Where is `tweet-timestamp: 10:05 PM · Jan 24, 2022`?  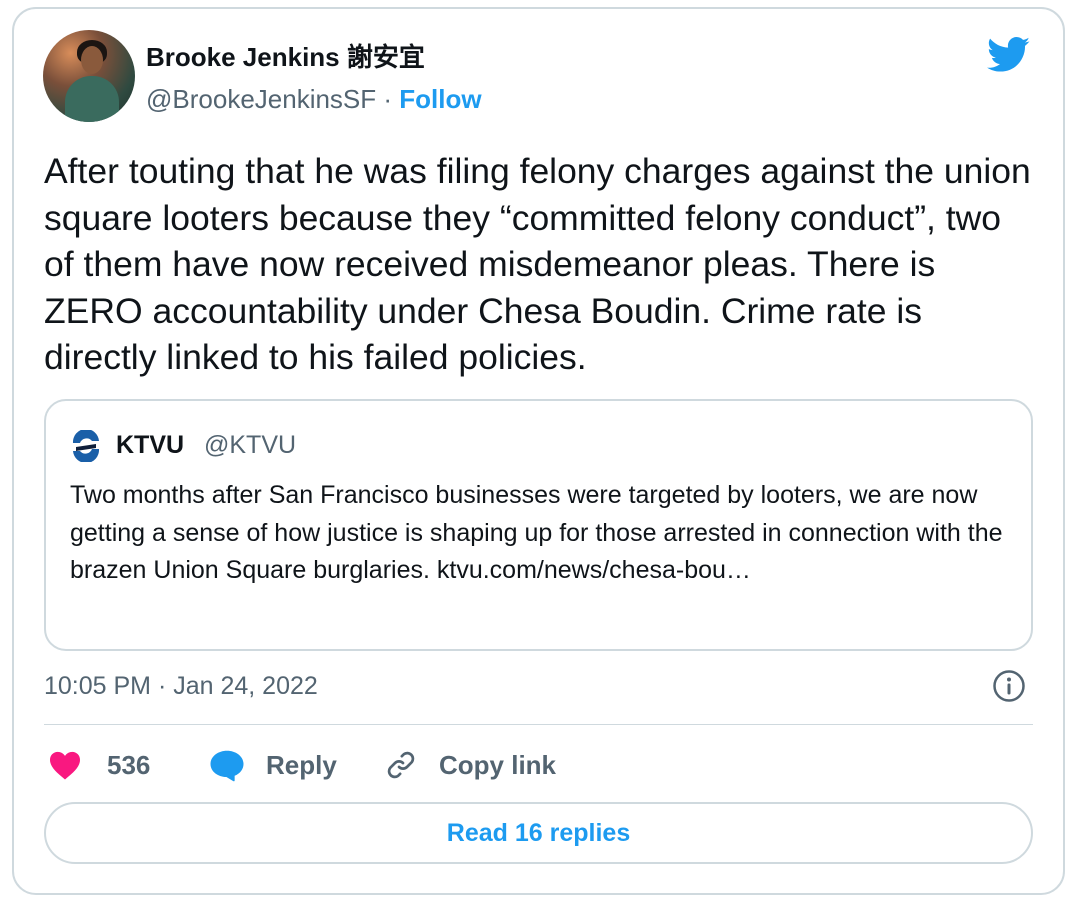
tweet-timestamp: 10:05 PM · Jan 24, 2022 is located at coordinates (181, 686).